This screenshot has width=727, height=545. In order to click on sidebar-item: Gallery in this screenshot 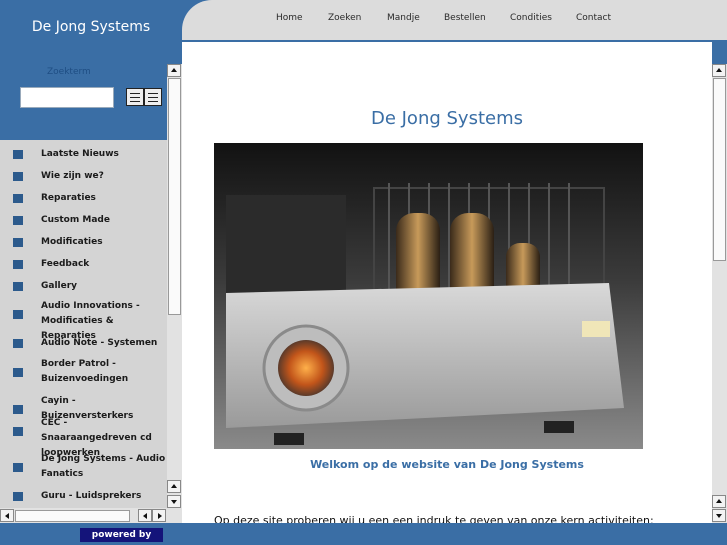, I will do `click(83, 286)`.